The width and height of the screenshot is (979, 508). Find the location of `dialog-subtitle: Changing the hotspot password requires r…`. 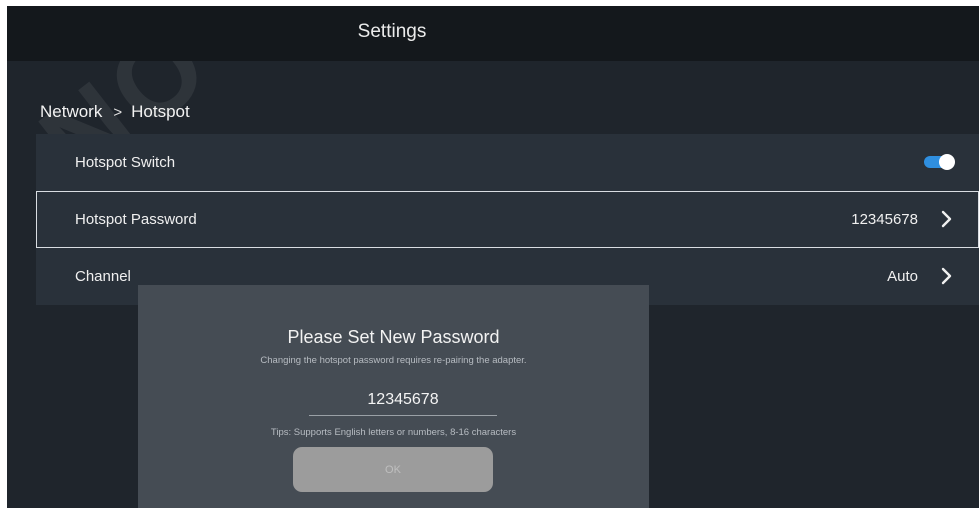

dialog-subtitle: Changing the hotspot password requires r… is located at coordinates (393, 360).